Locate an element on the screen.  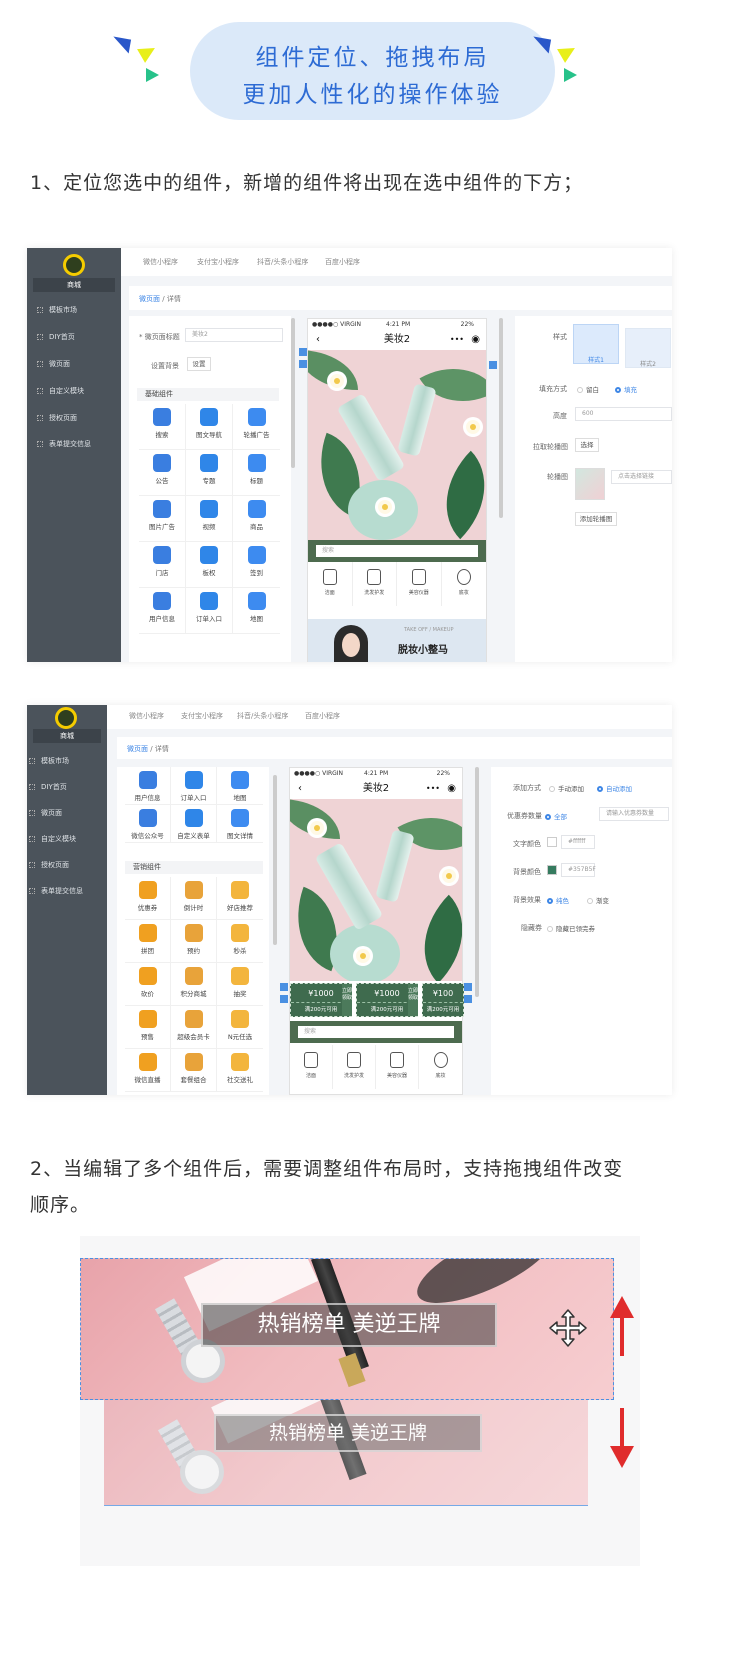
add-option-manual: 手动添加 is located at coordinates (566, 788).